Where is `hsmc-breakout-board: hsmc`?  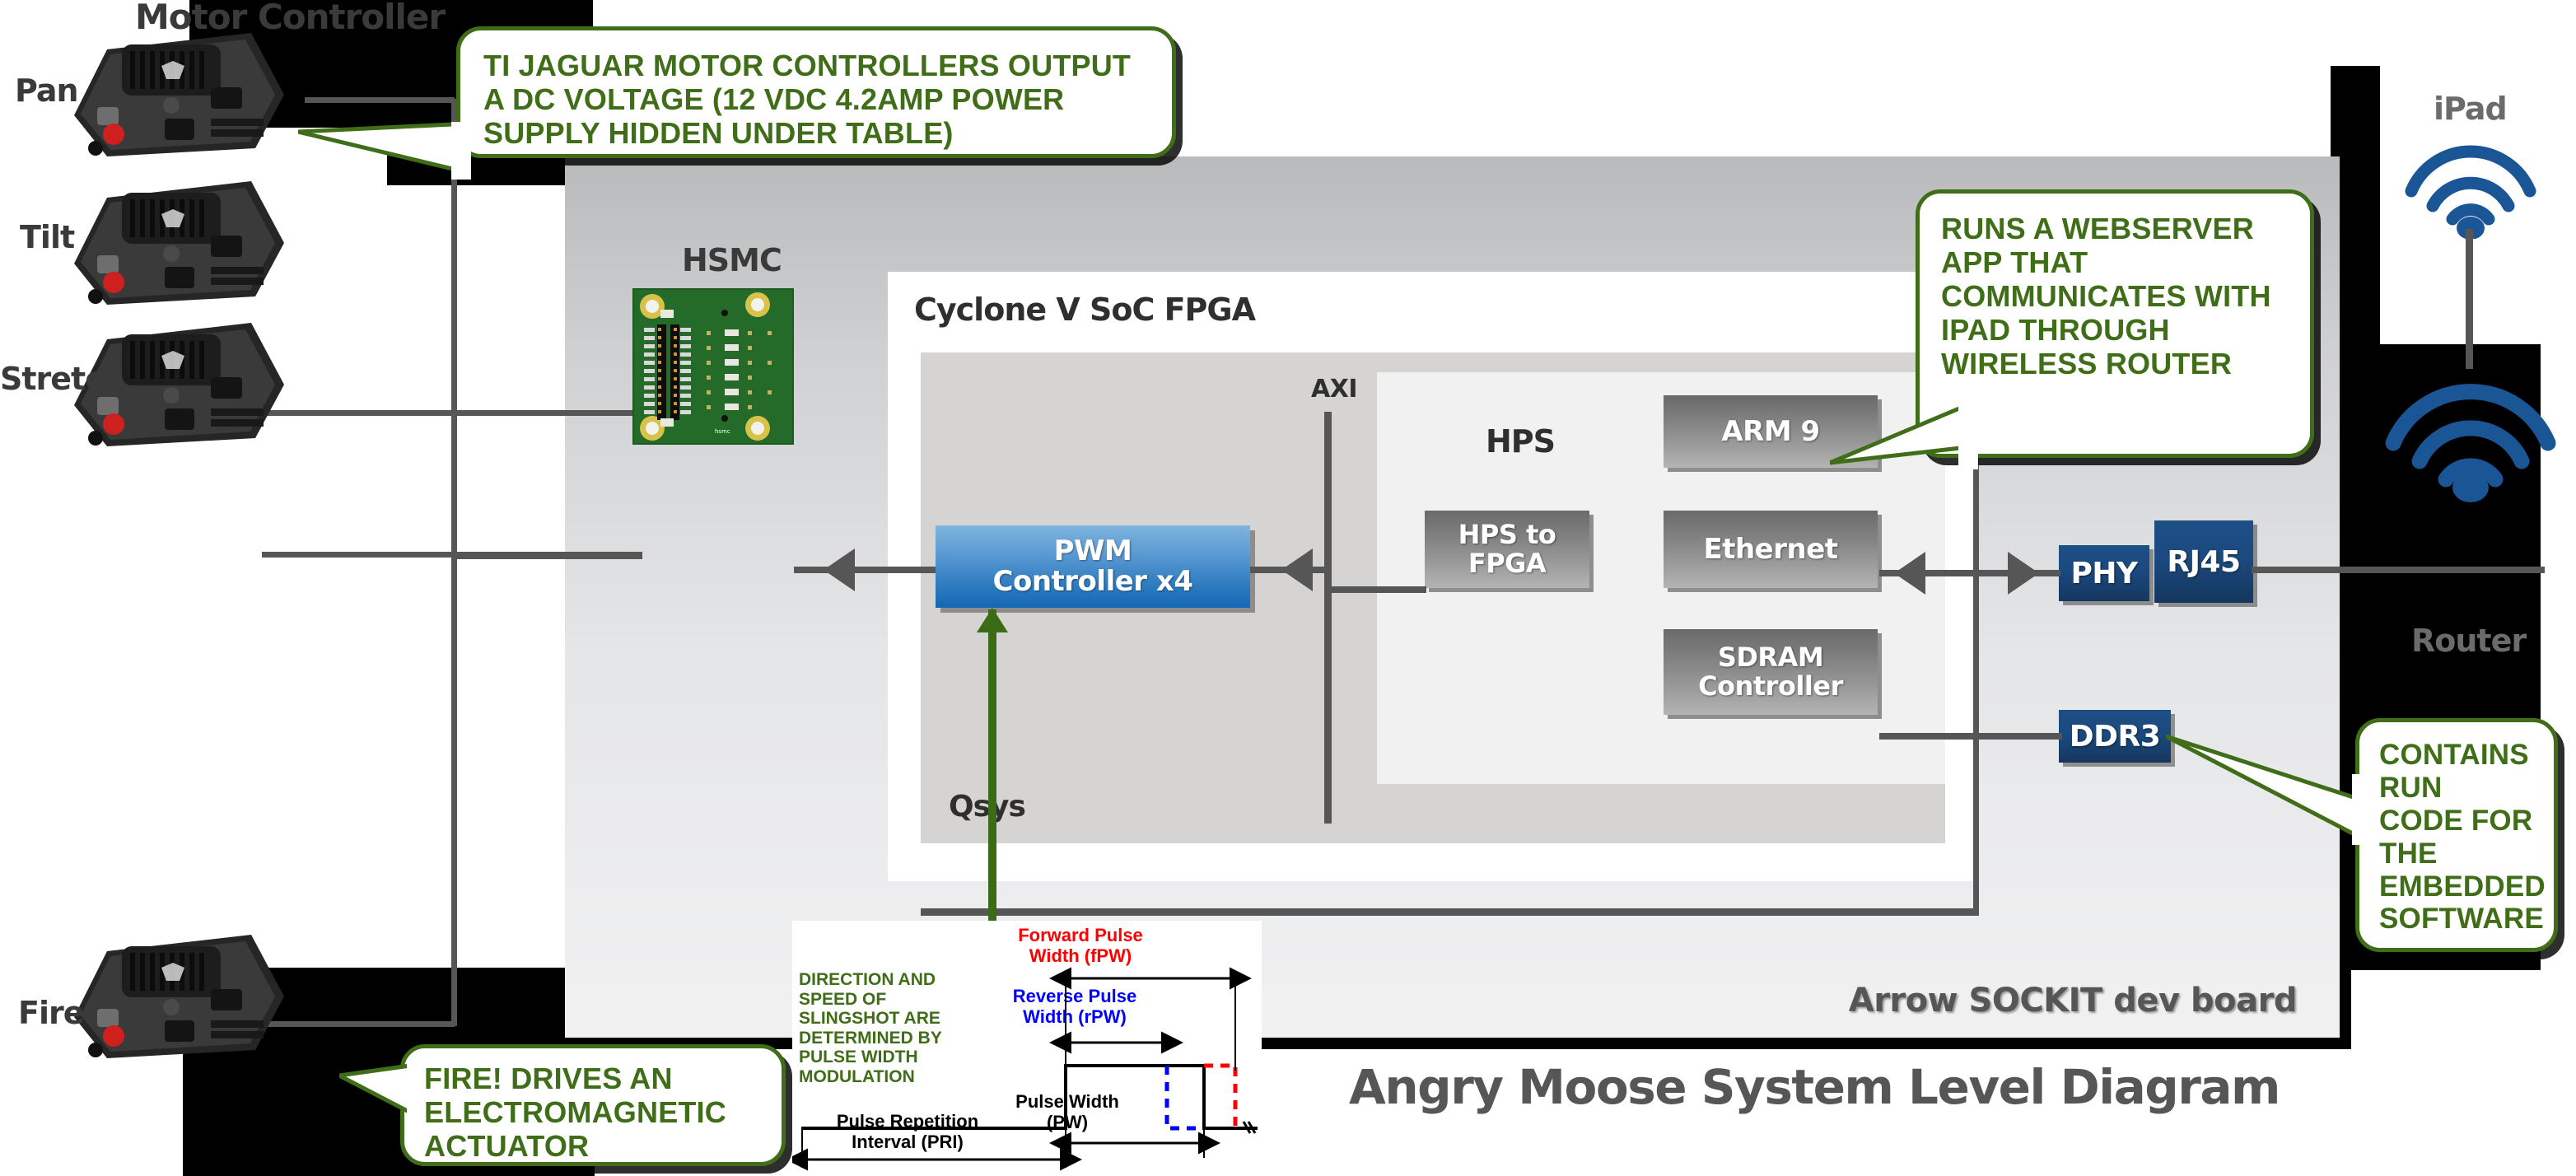 hsmc-breakout-board: hsmc is located at coordinates (713, 366).